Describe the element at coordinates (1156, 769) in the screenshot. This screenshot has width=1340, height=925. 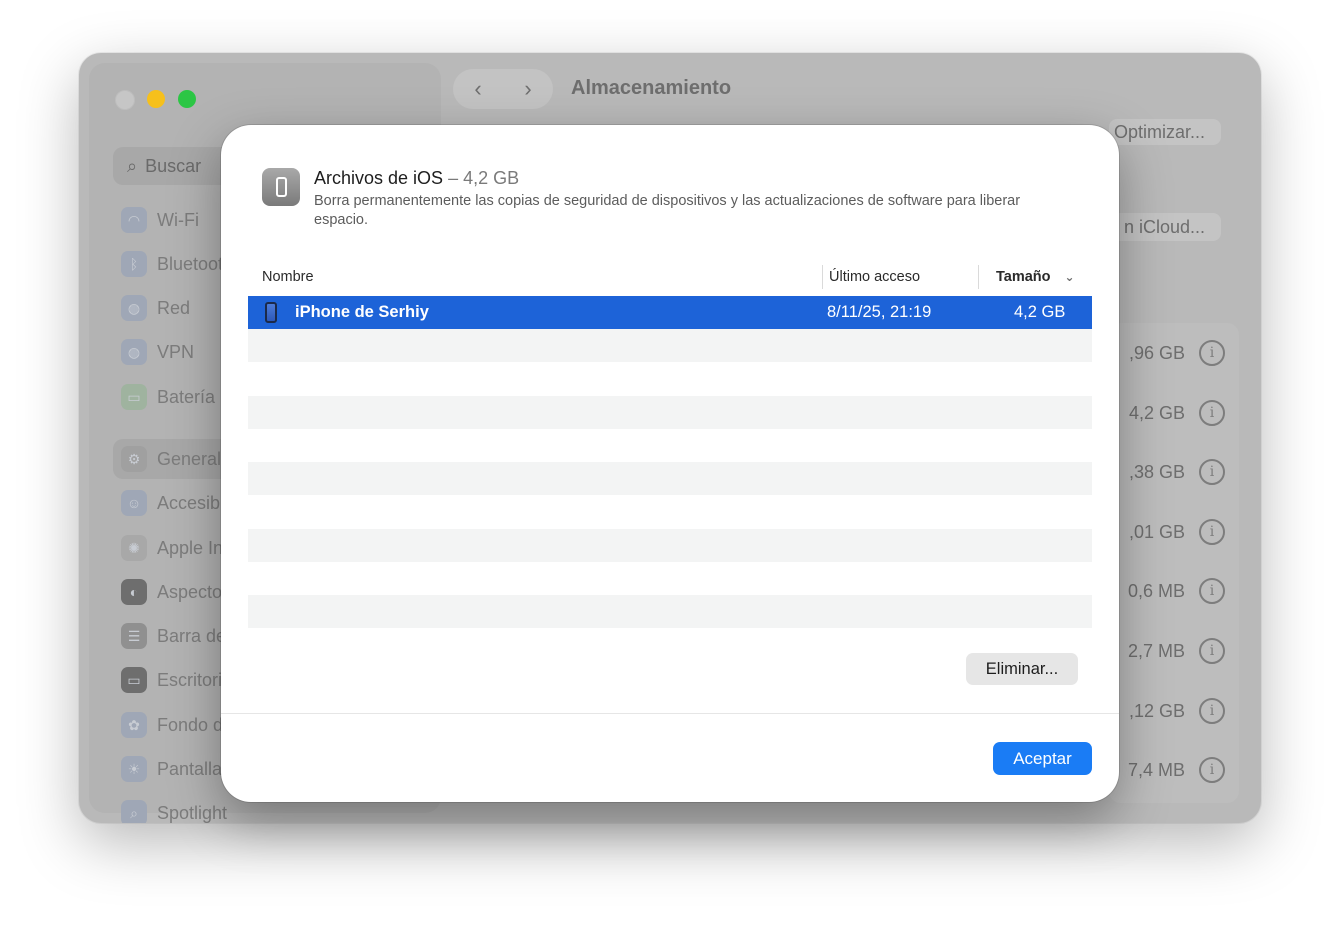
I see `storage-size: 7,4 MB` at that location.